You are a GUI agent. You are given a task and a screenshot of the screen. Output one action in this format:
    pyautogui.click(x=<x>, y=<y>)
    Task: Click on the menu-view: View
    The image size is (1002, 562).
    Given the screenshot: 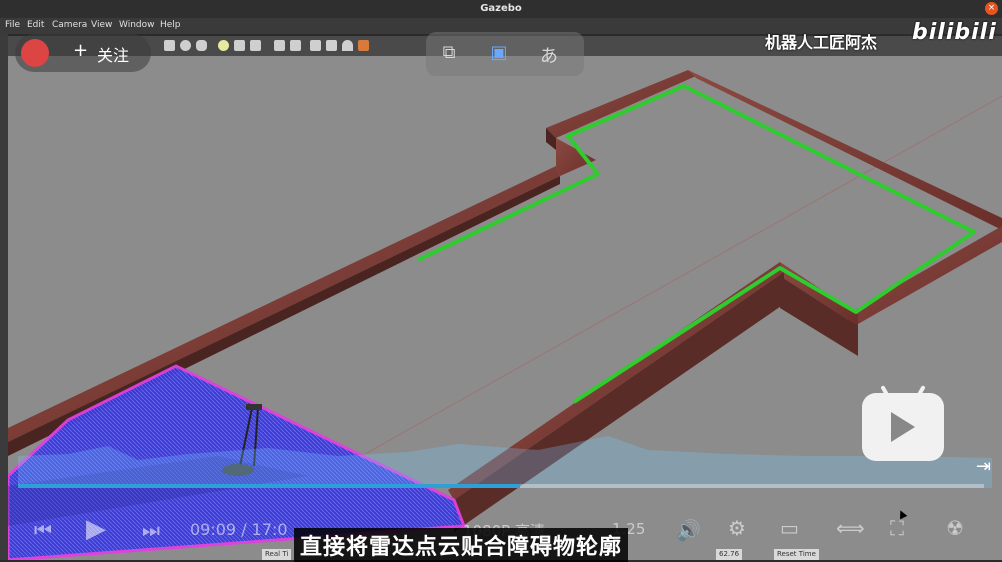 What is the action you would take?
    pyautogui.click(x=101, y=25)
    